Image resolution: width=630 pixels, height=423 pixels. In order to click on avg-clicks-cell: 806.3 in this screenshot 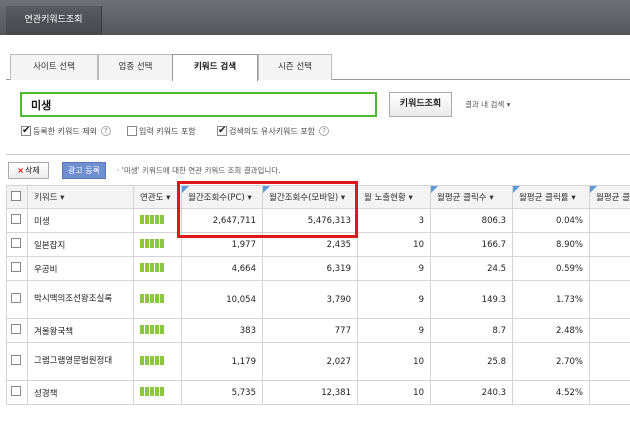, I will do `click(471, 220)`.